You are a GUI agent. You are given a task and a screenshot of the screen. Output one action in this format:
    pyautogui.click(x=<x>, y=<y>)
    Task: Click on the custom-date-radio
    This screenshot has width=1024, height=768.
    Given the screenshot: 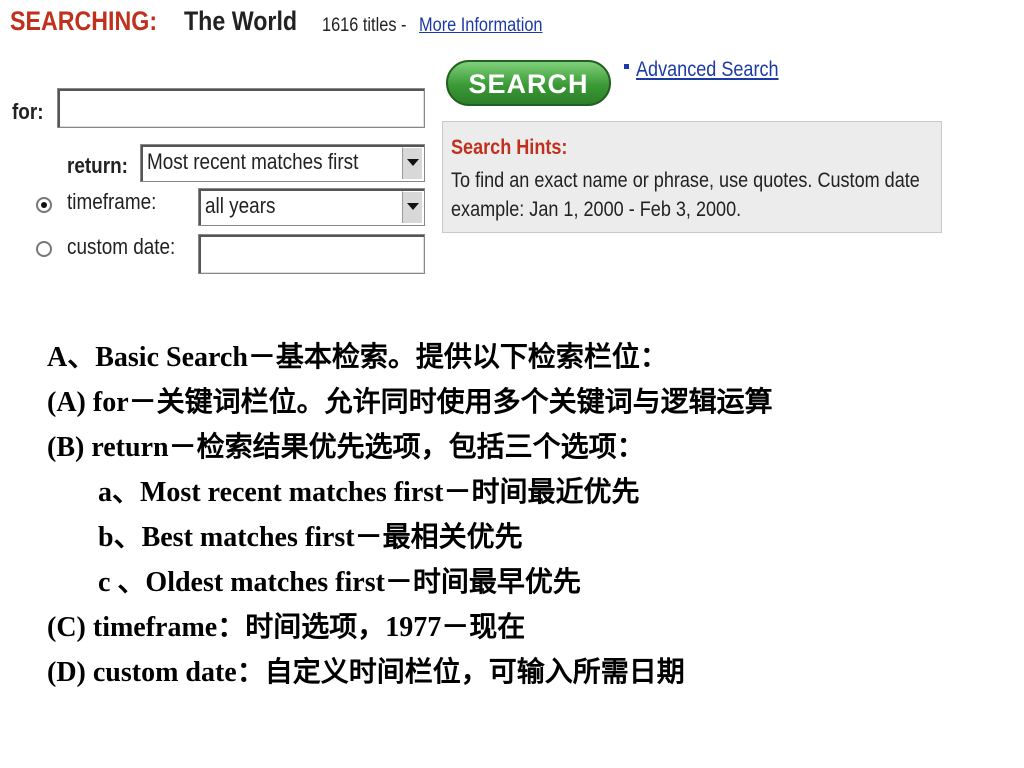 What is the action you would take?
    pyautogui.click(x=44, y=249)
    